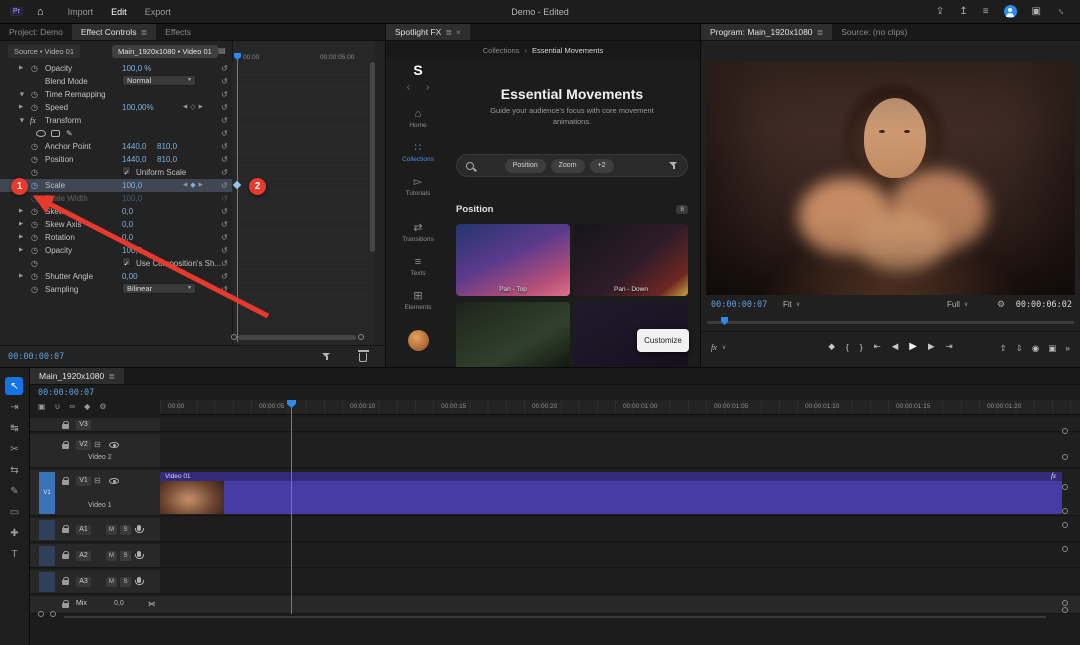  What do you see at coordinates (986, 11) in the screenshot?
I see `workspaces-icon: ≡` at bounding box center [986, 11].